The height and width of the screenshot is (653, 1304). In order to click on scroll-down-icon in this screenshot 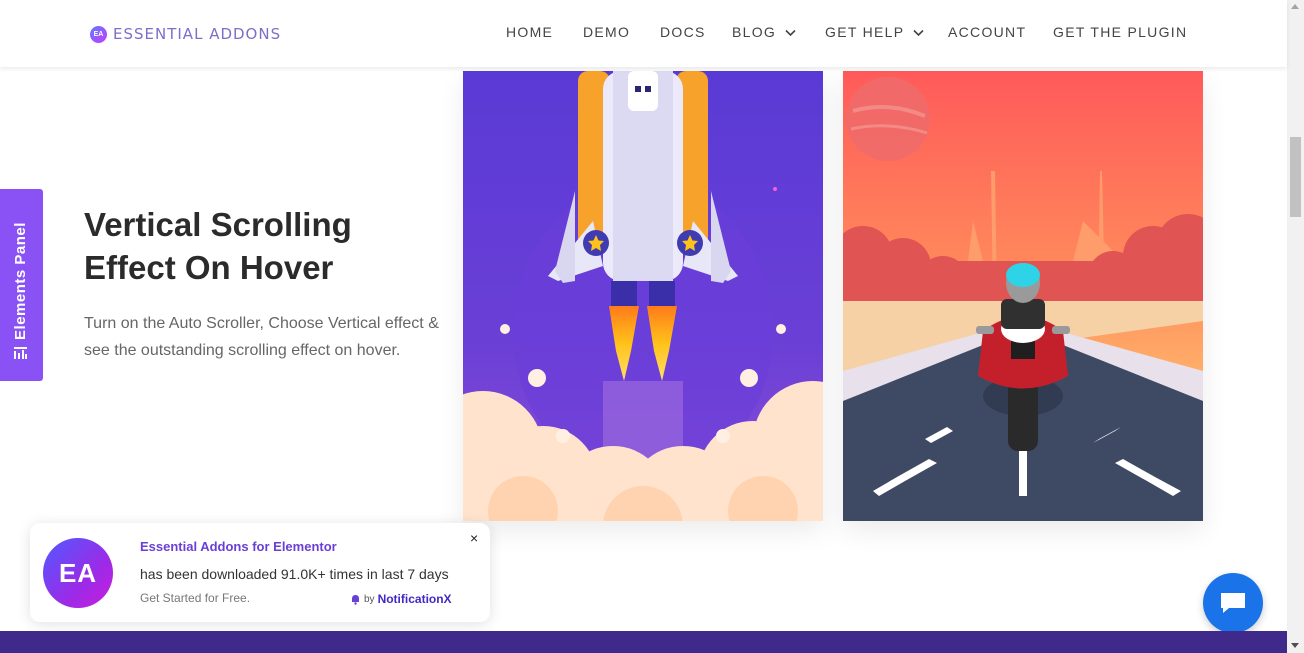, I will do `click(1295, 645)`.